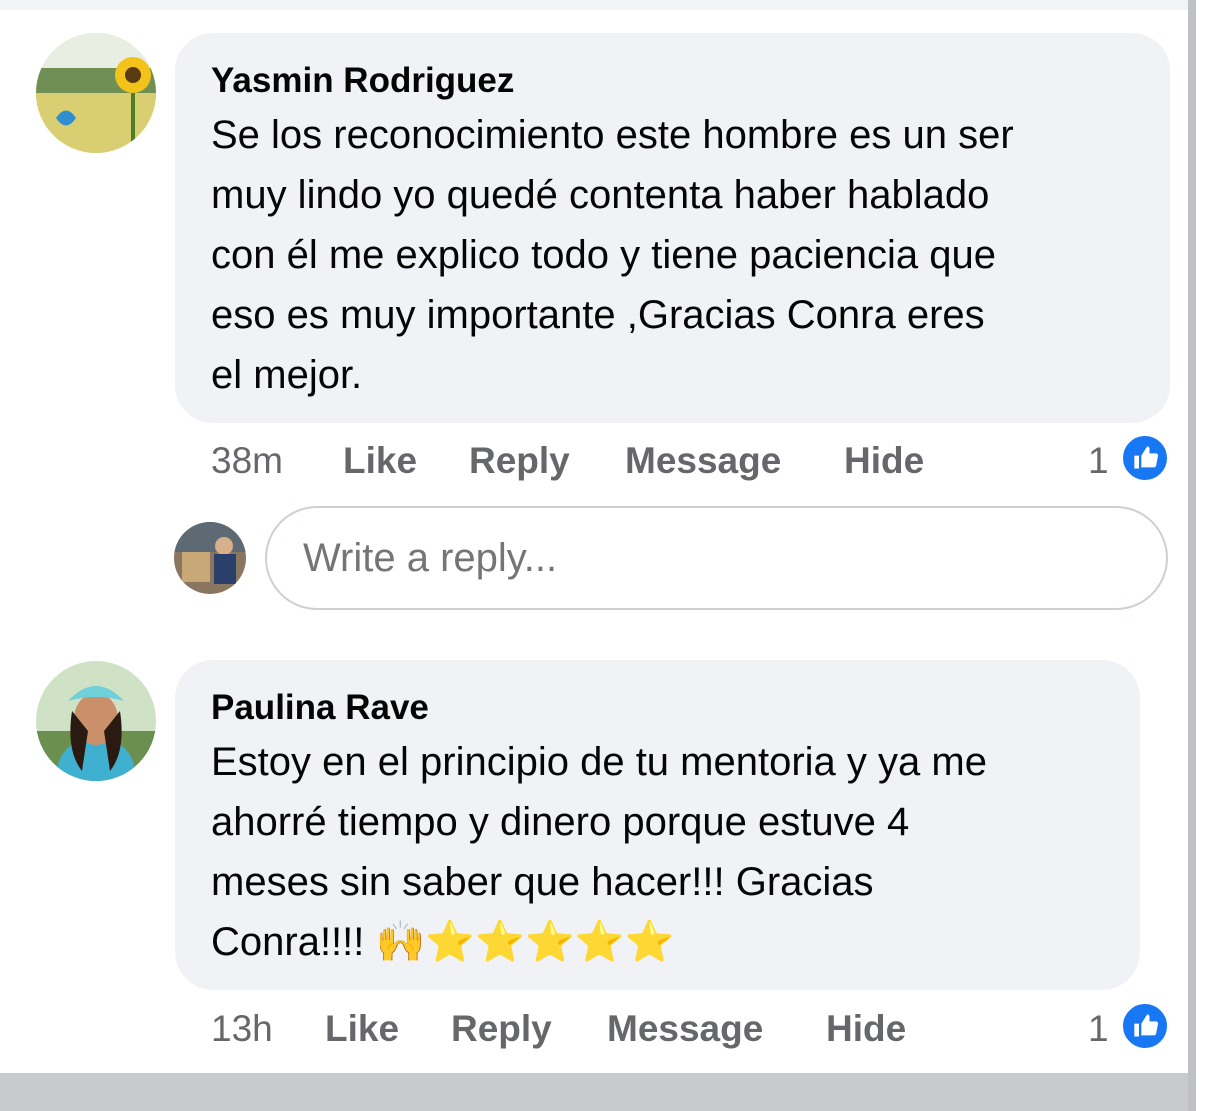 The height and width of the screenshot is (1111, 1206). Describe the element at coordinates (247, 461) in the screenshot. I see `comment-timestamp: 38m` at that location.